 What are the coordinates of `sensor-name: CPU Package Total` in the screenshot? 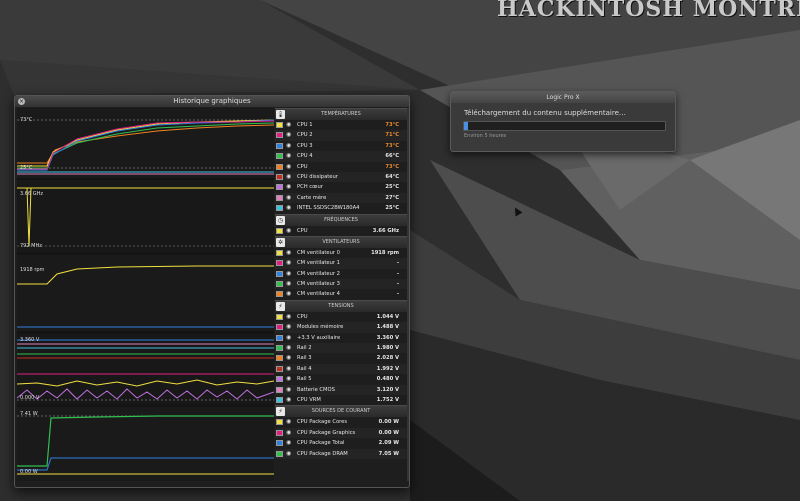 It's located at (321, 443).